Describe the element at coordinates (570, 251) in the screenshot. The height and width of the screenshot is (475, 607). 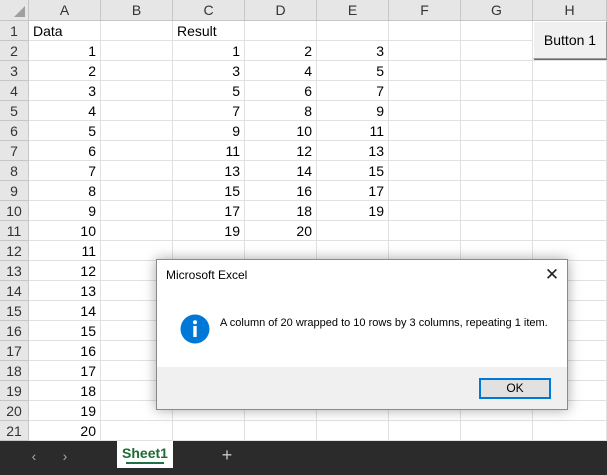
I see `cell-h12` at that location.